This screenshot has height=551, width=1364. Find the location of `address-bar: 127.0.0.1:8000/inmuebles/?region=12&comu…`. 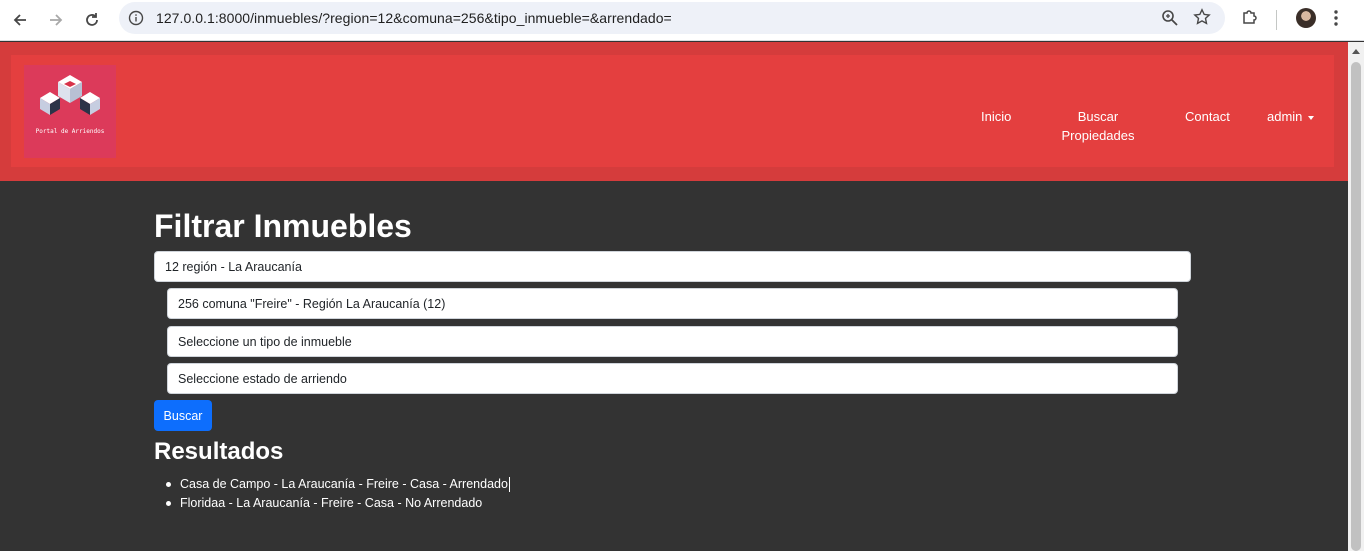

address-bar: 127.0.0.1:8000/inmuebles/?region=12&comu… is located at coordinates (672, 18).